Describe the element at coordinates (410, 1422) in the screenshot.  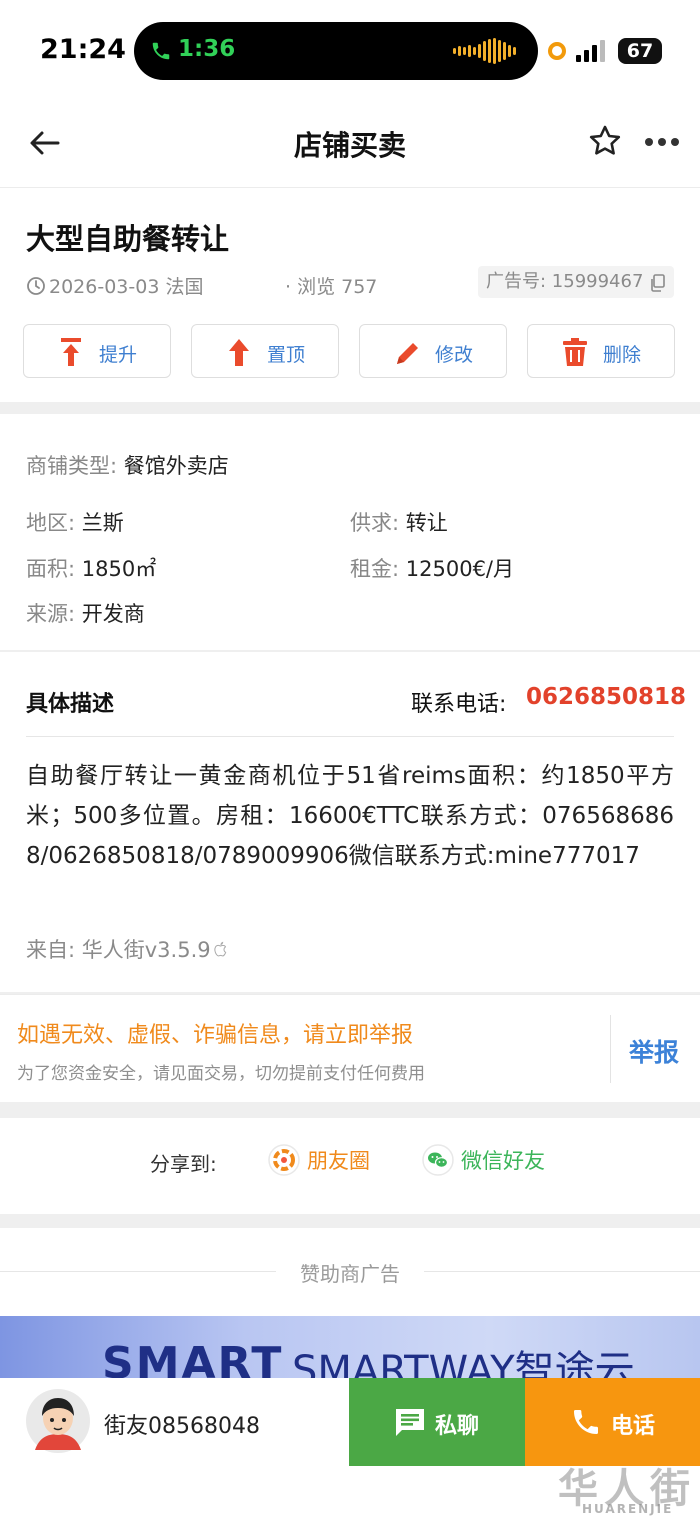
I see `chat-bubble-icon` at that location.